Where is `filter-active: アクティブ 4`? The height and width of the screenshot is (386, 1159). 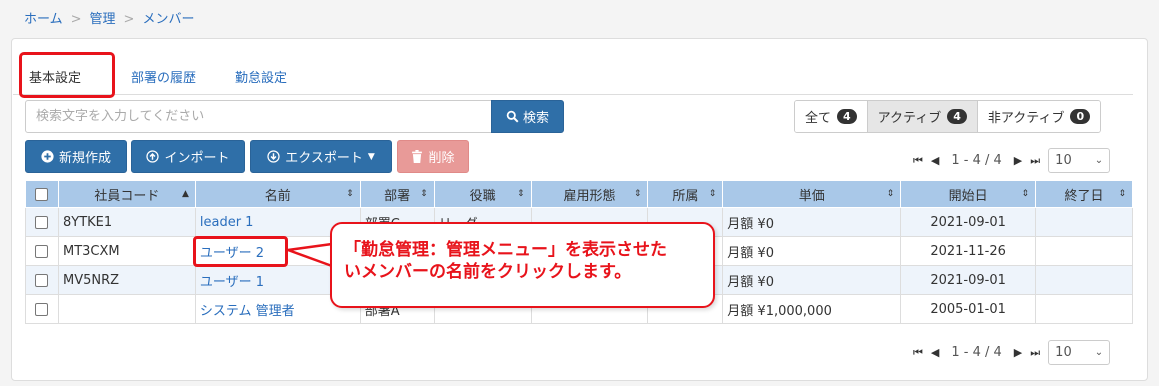 filter-active: アクティブ 4 is located at coordinates (922, 116).